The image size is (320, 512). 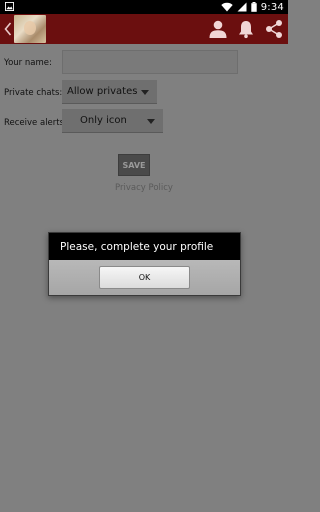 What do you see at coordinates (134, 165) in the screenshot?
I see `save-button: SAVE` at bounding box center [134, 165].